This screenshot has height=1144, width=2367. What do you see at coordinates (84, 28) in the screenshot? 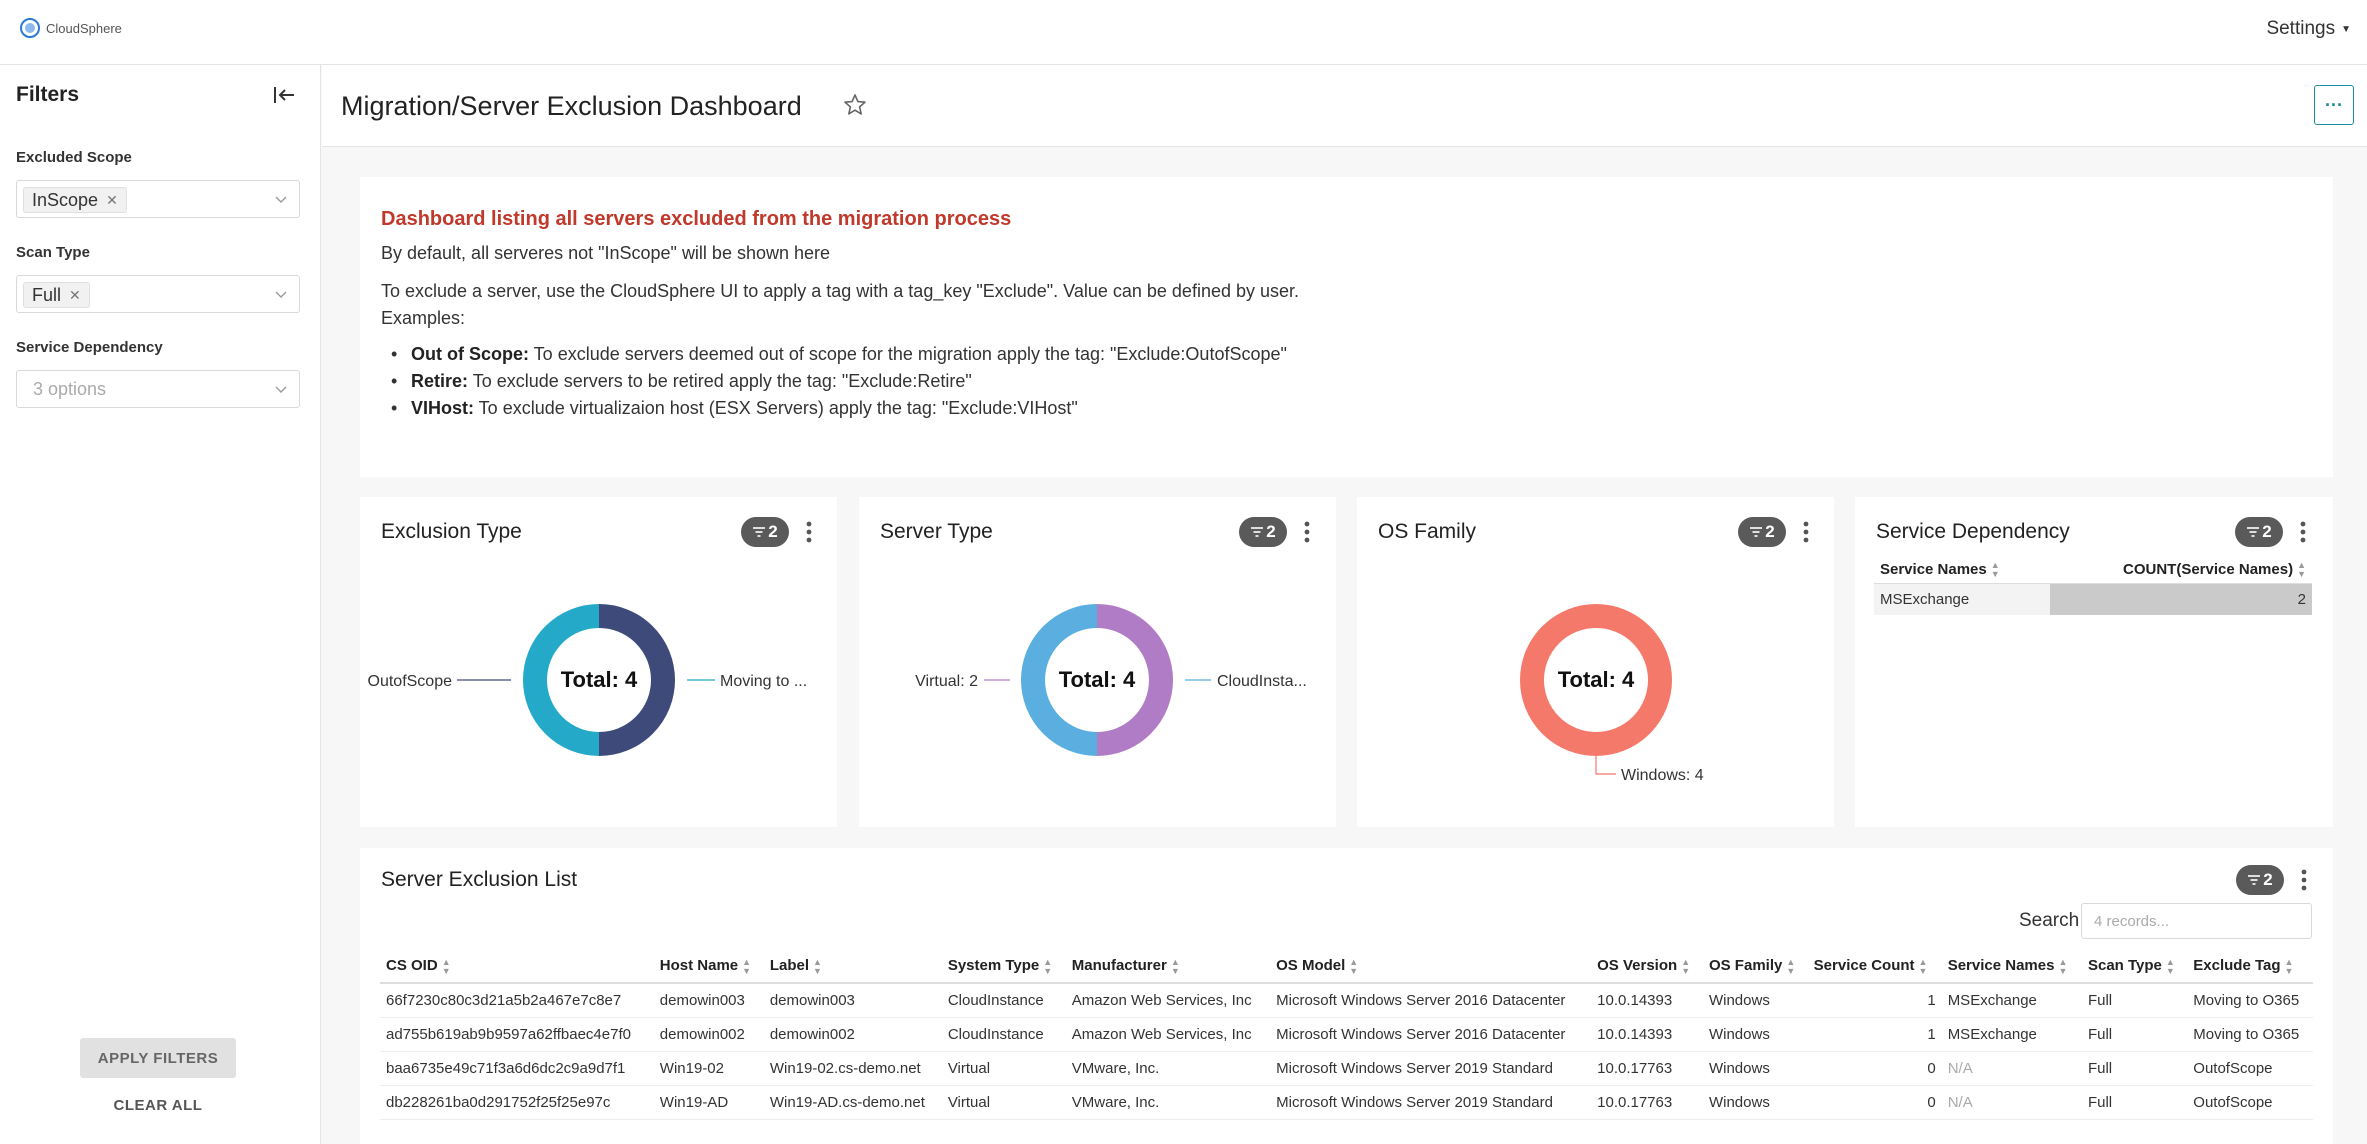
I see `logo-text: CloudSphere` at bounding box center [84, 28].